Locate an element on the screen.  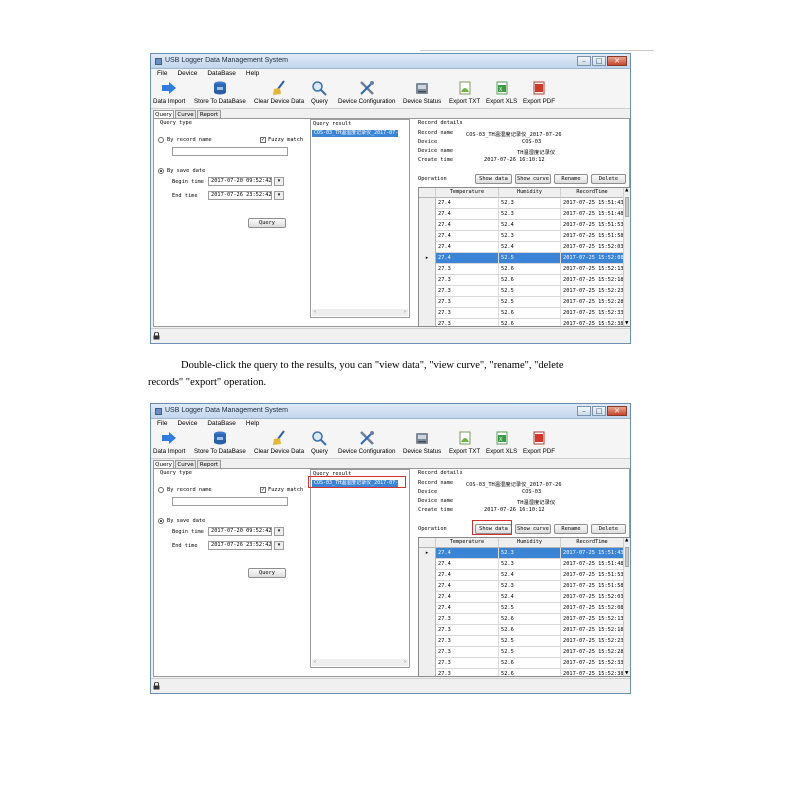
table-row: 27.3 52.5 2017-07-25 15:52:23 is located at coordinates (521, 641).